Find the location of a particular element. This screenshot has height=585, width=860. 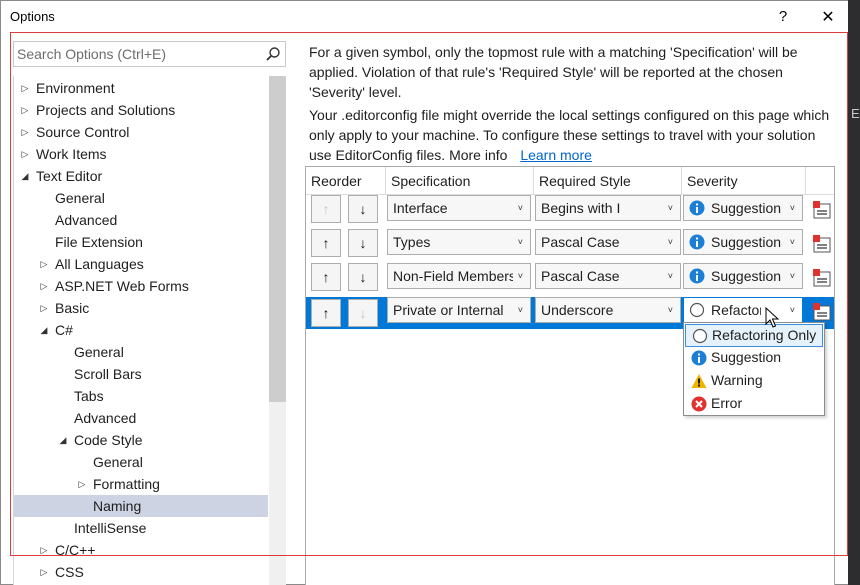

tree-item-work-items: ▷ Work Items is located at coordinates (141, 154).